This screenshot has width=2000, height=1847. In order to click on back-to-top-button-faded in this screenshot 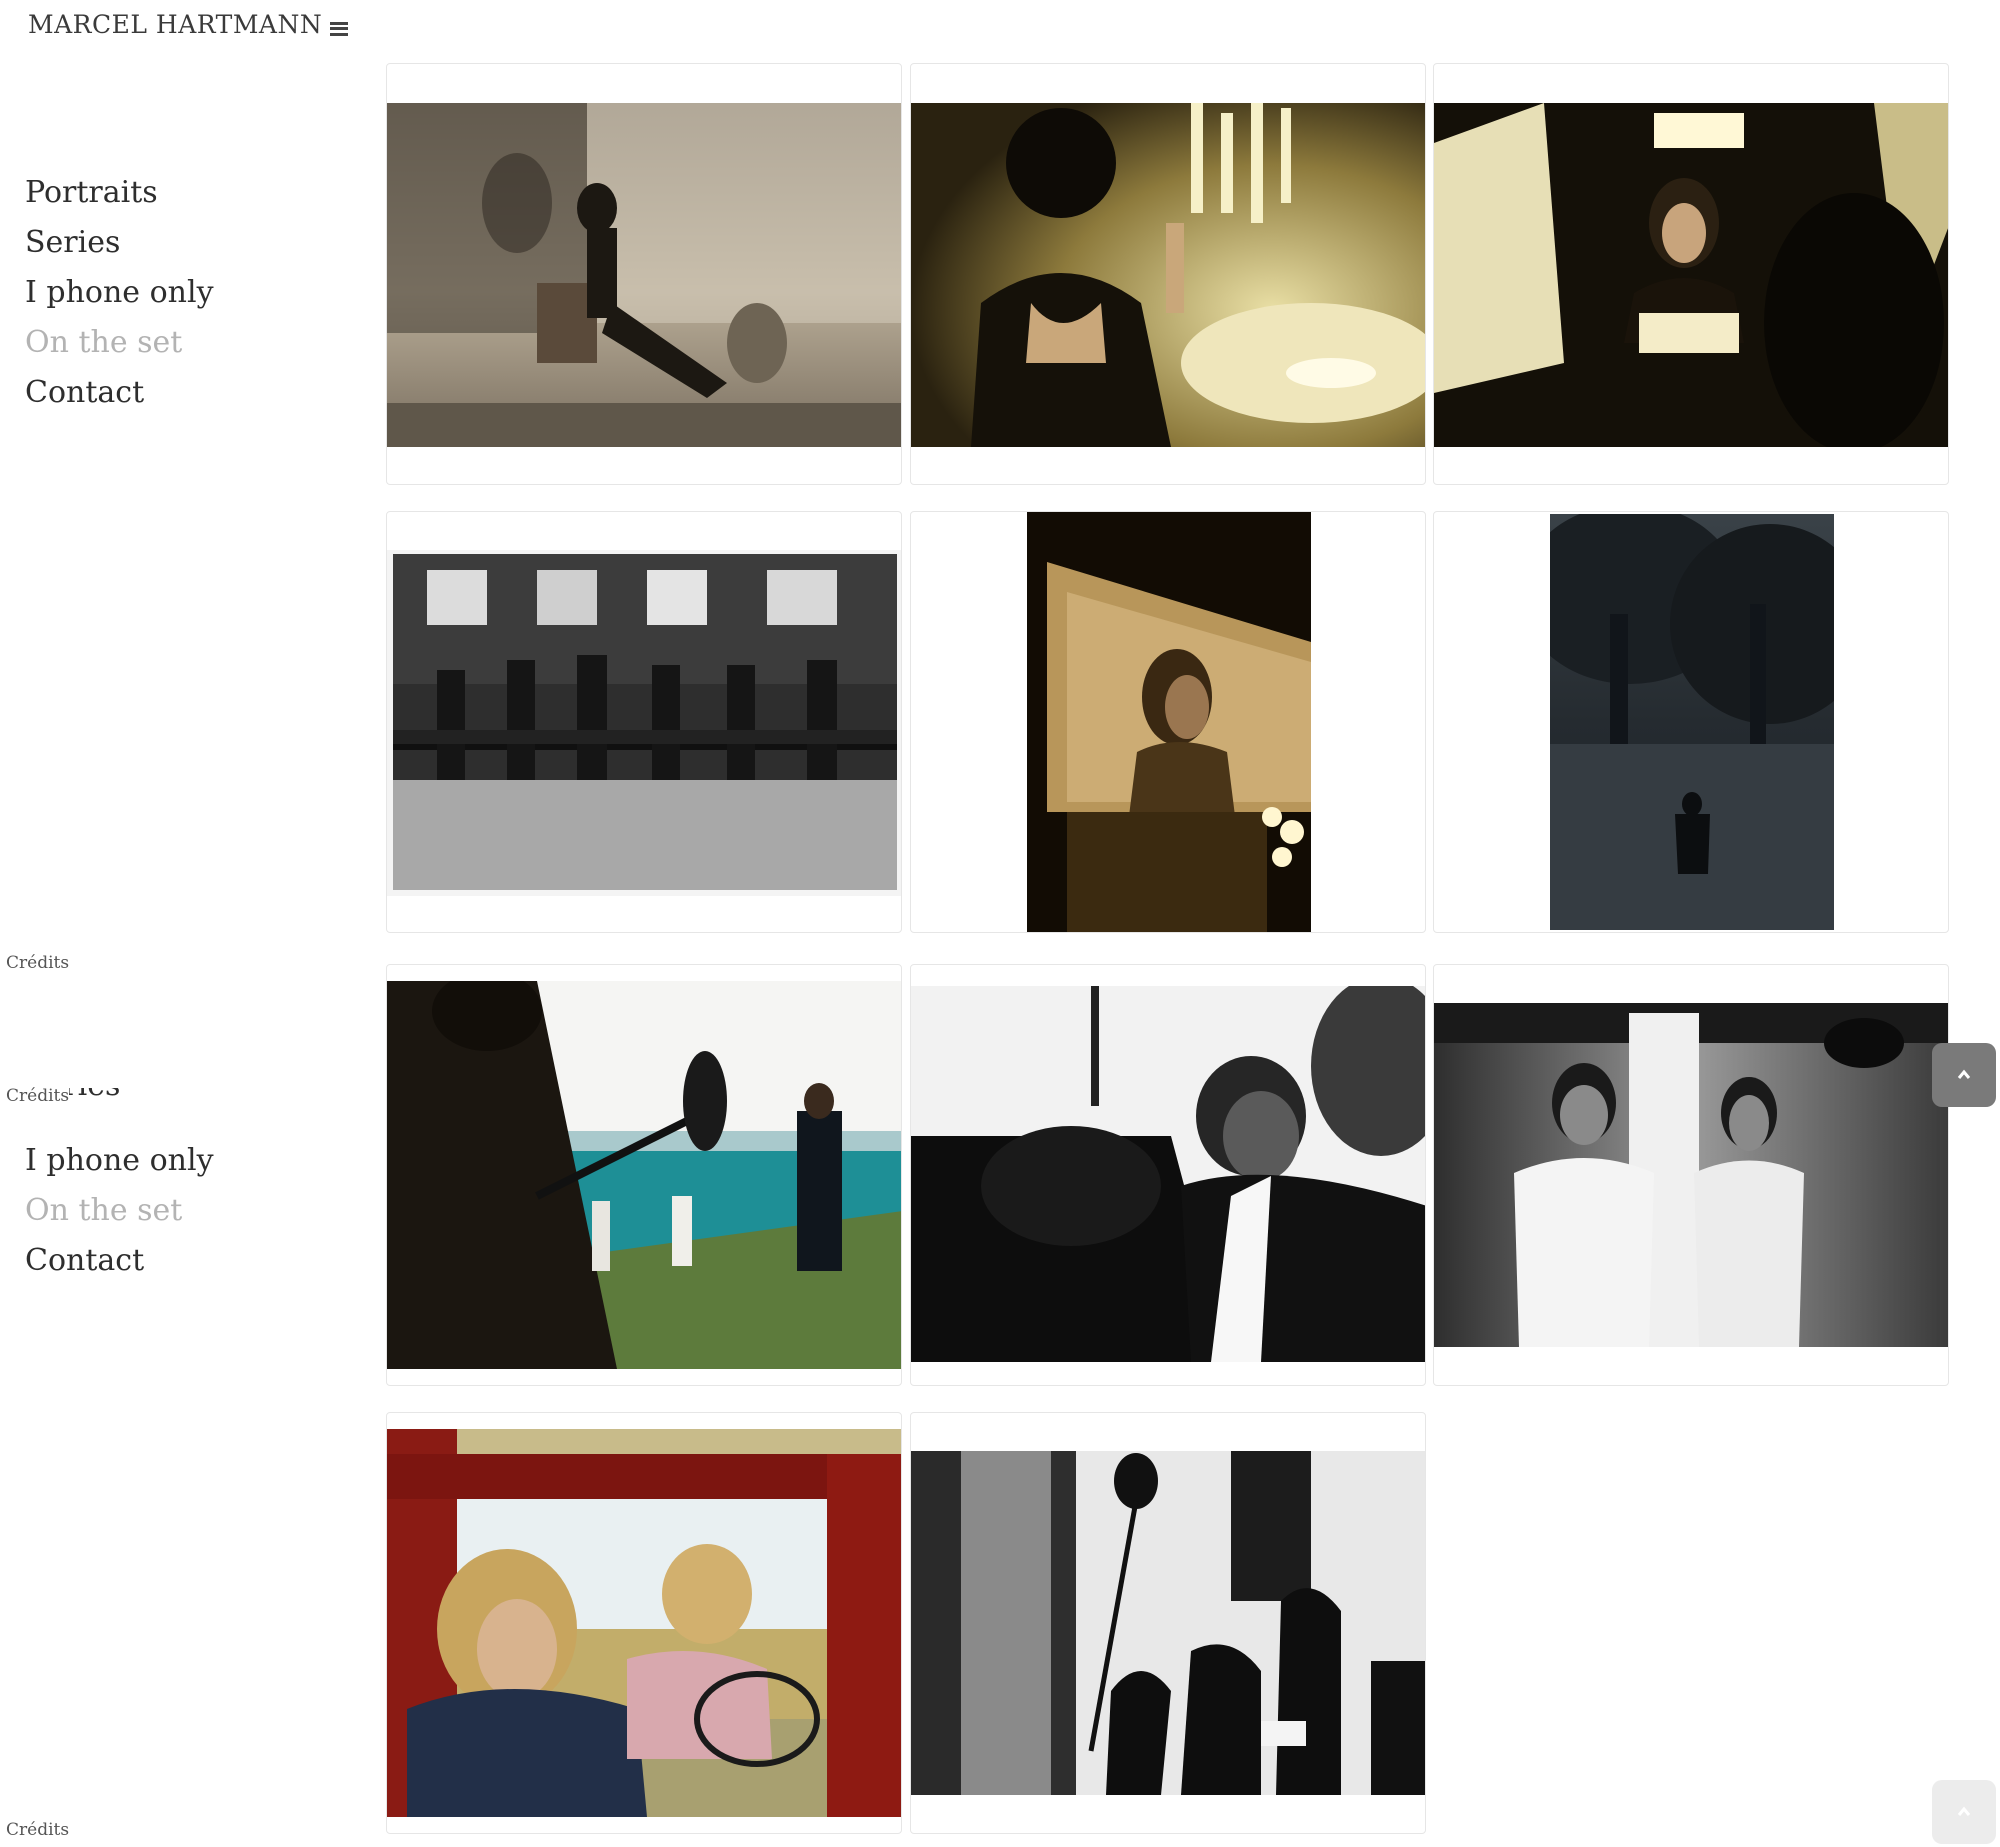, I will do `click(1964, 1812)`.